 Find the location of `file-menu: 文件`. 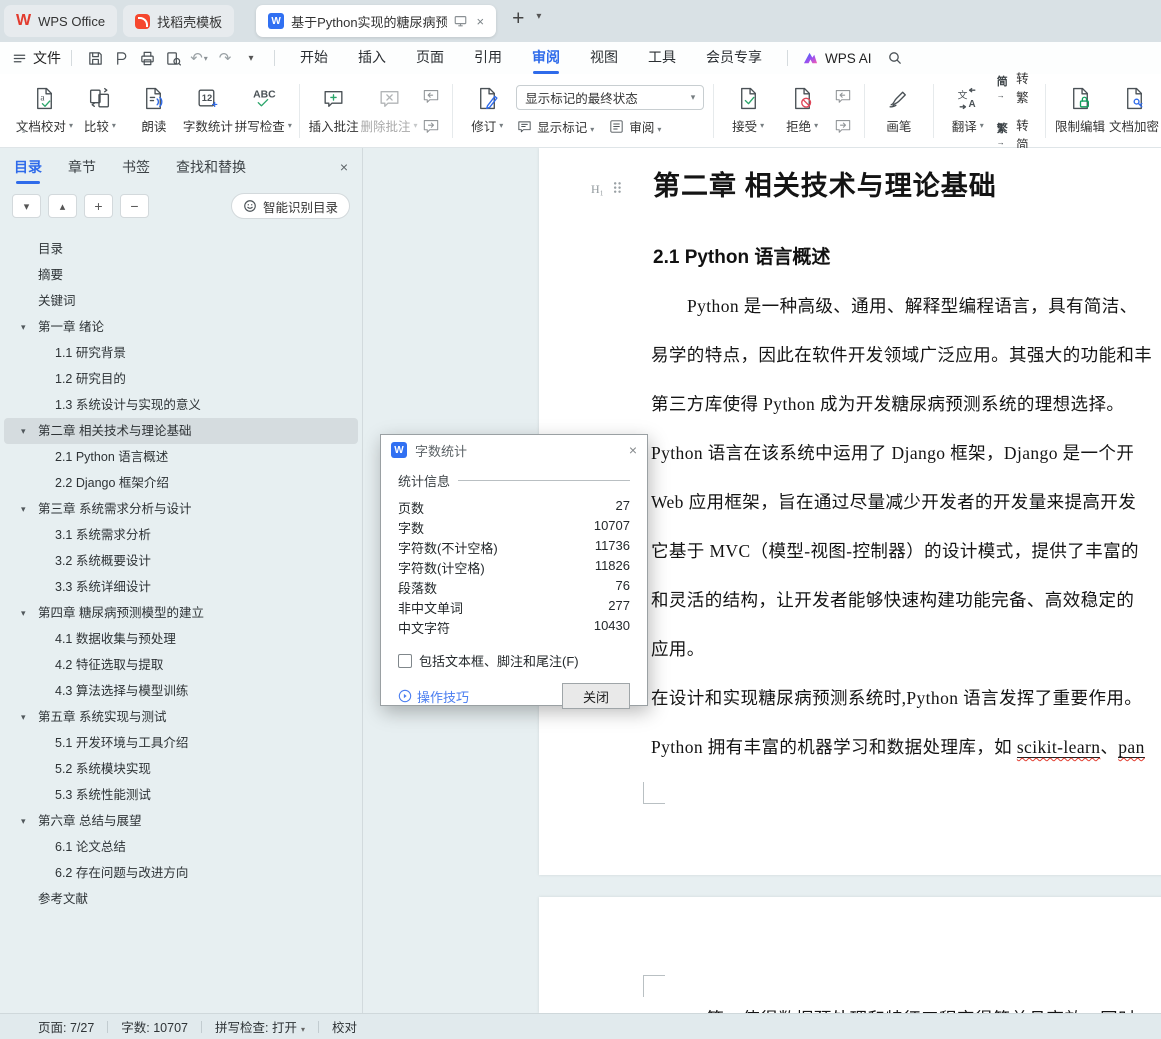

file-menu: 文件 is located at coordinates (36, 58).